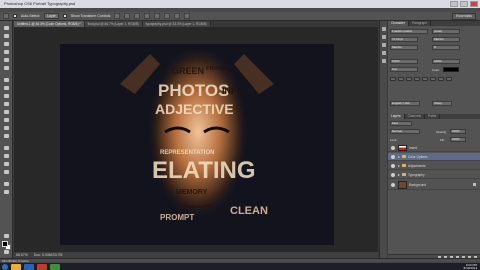 The width and height of the screenshot is (480, 270). Describe the element at coordinates (6, 252) in the screenshot. I see `screen-mode-icon` at that location.